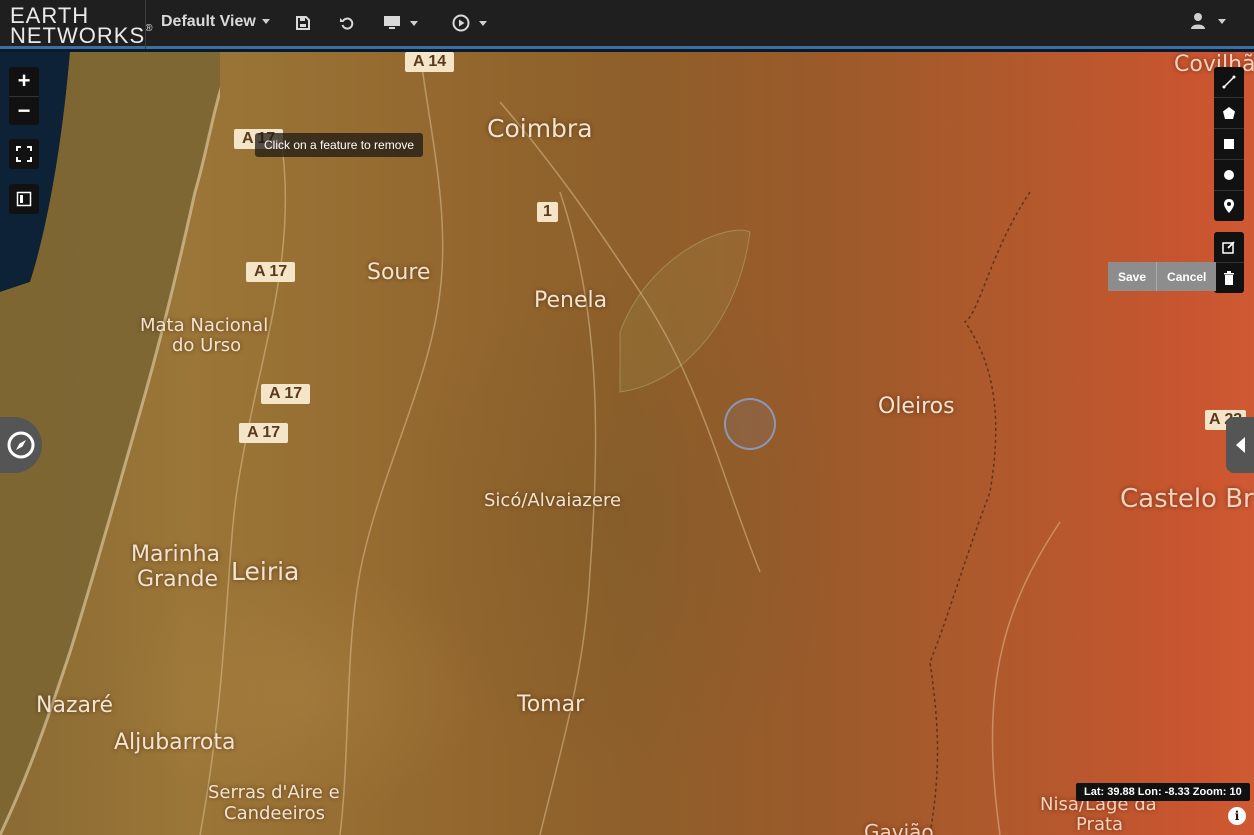 The width and height of the screenshot is (1254, 835). I want to click on display-menu-button, so click(400, 23).